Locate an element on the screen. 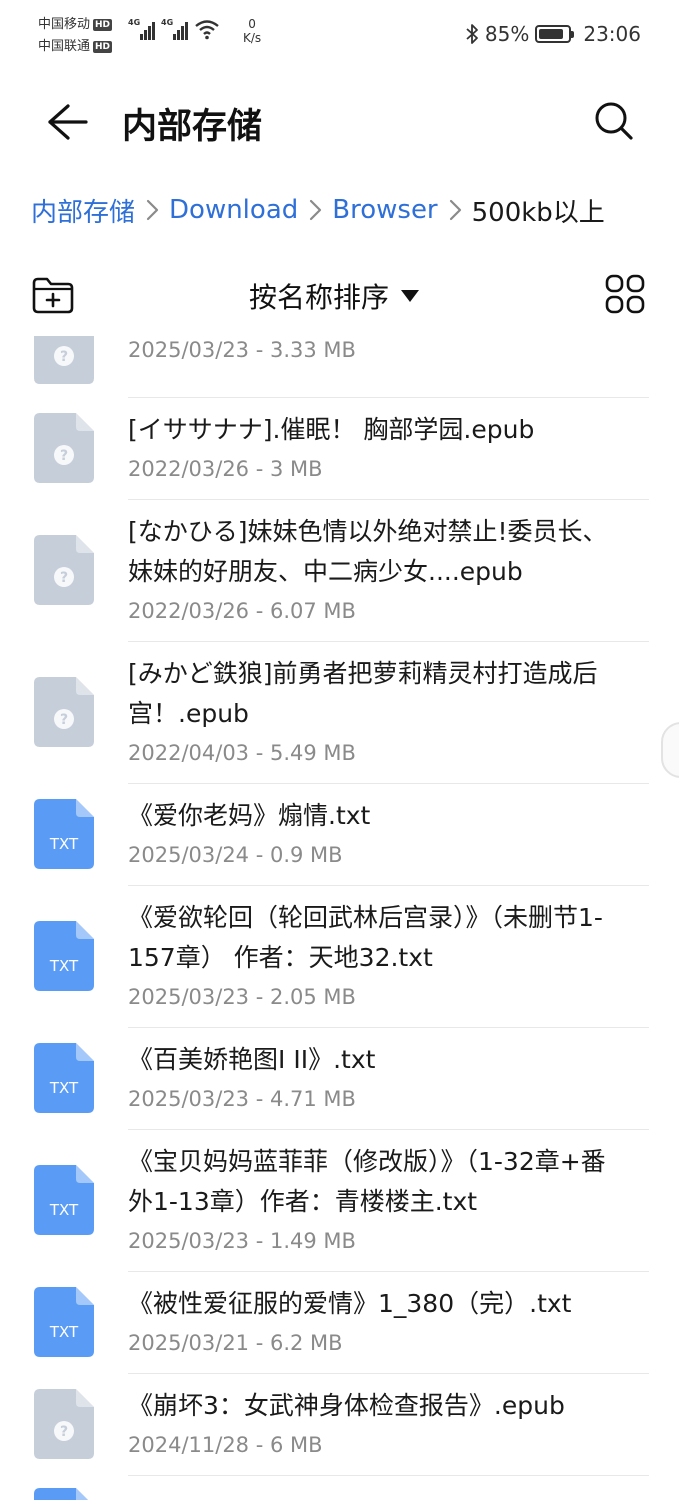 This screenshot has width=679, height=1500. file-meta: 2025/03/23 - 3.33 MB is located at coordinates (242, 350).